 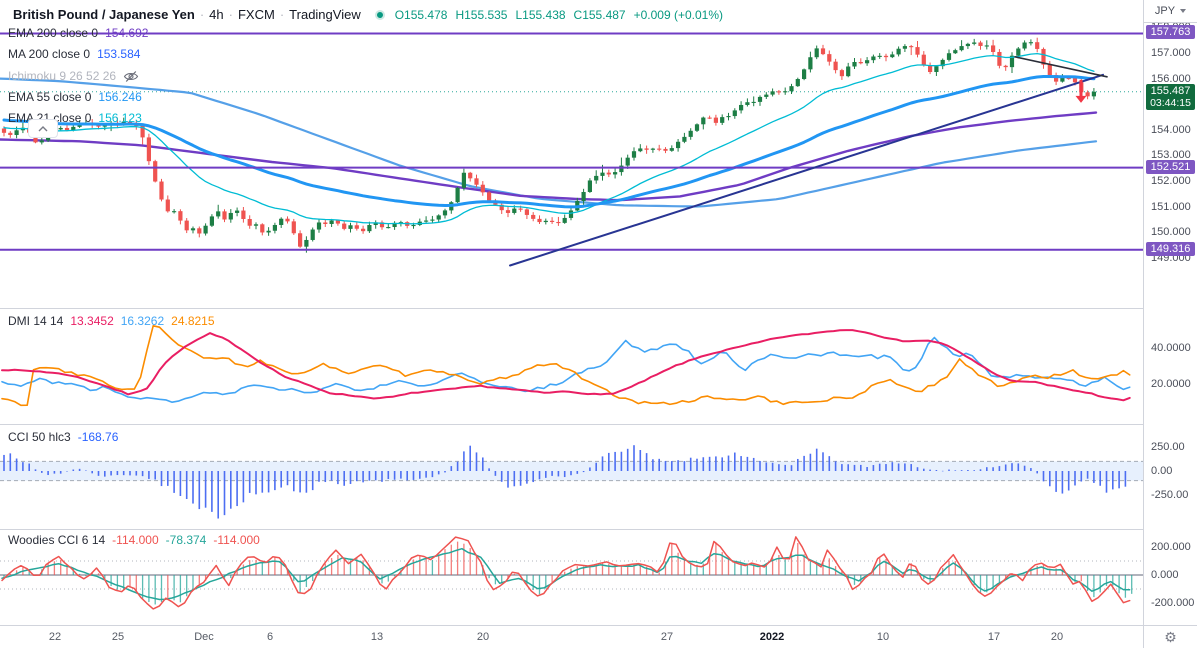 What do you see at coordinates (1173, 603) in the screenshot?
I see `axis-tick-label: -200.000` at bounding box center [1173, 603].